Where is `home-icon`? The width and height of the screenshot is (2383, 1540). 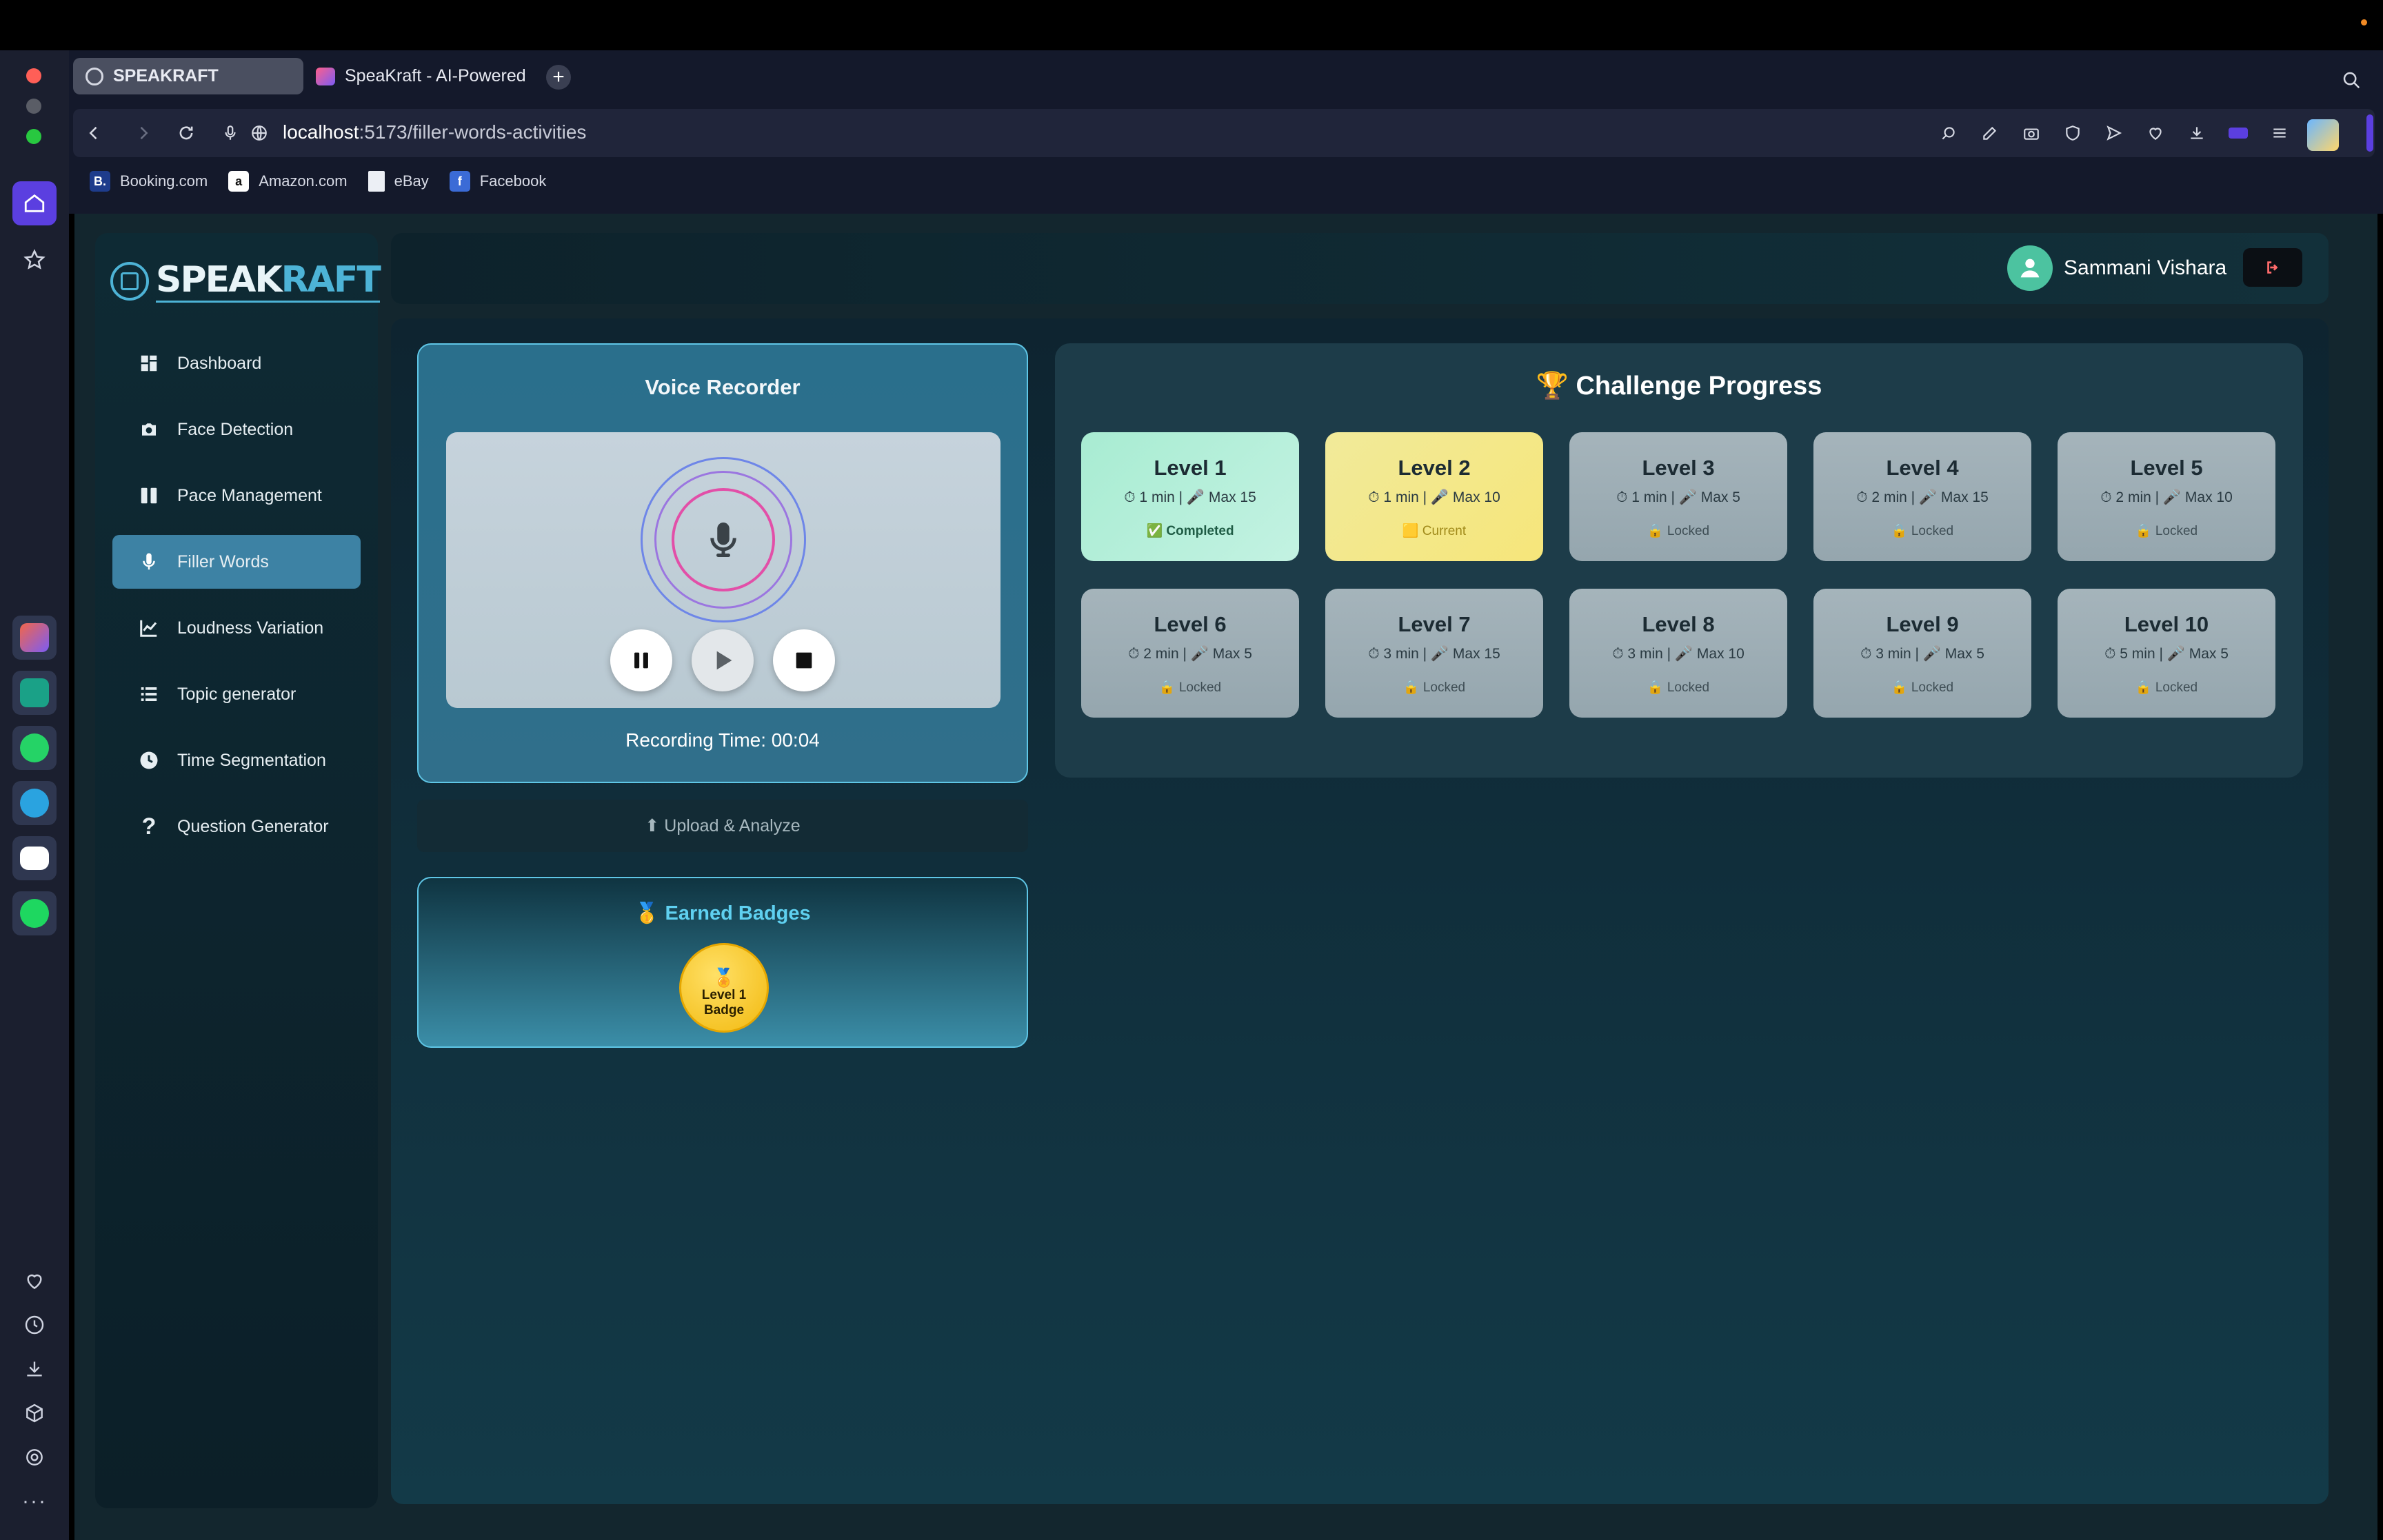
home-icon is located at coordinates (34, 203).